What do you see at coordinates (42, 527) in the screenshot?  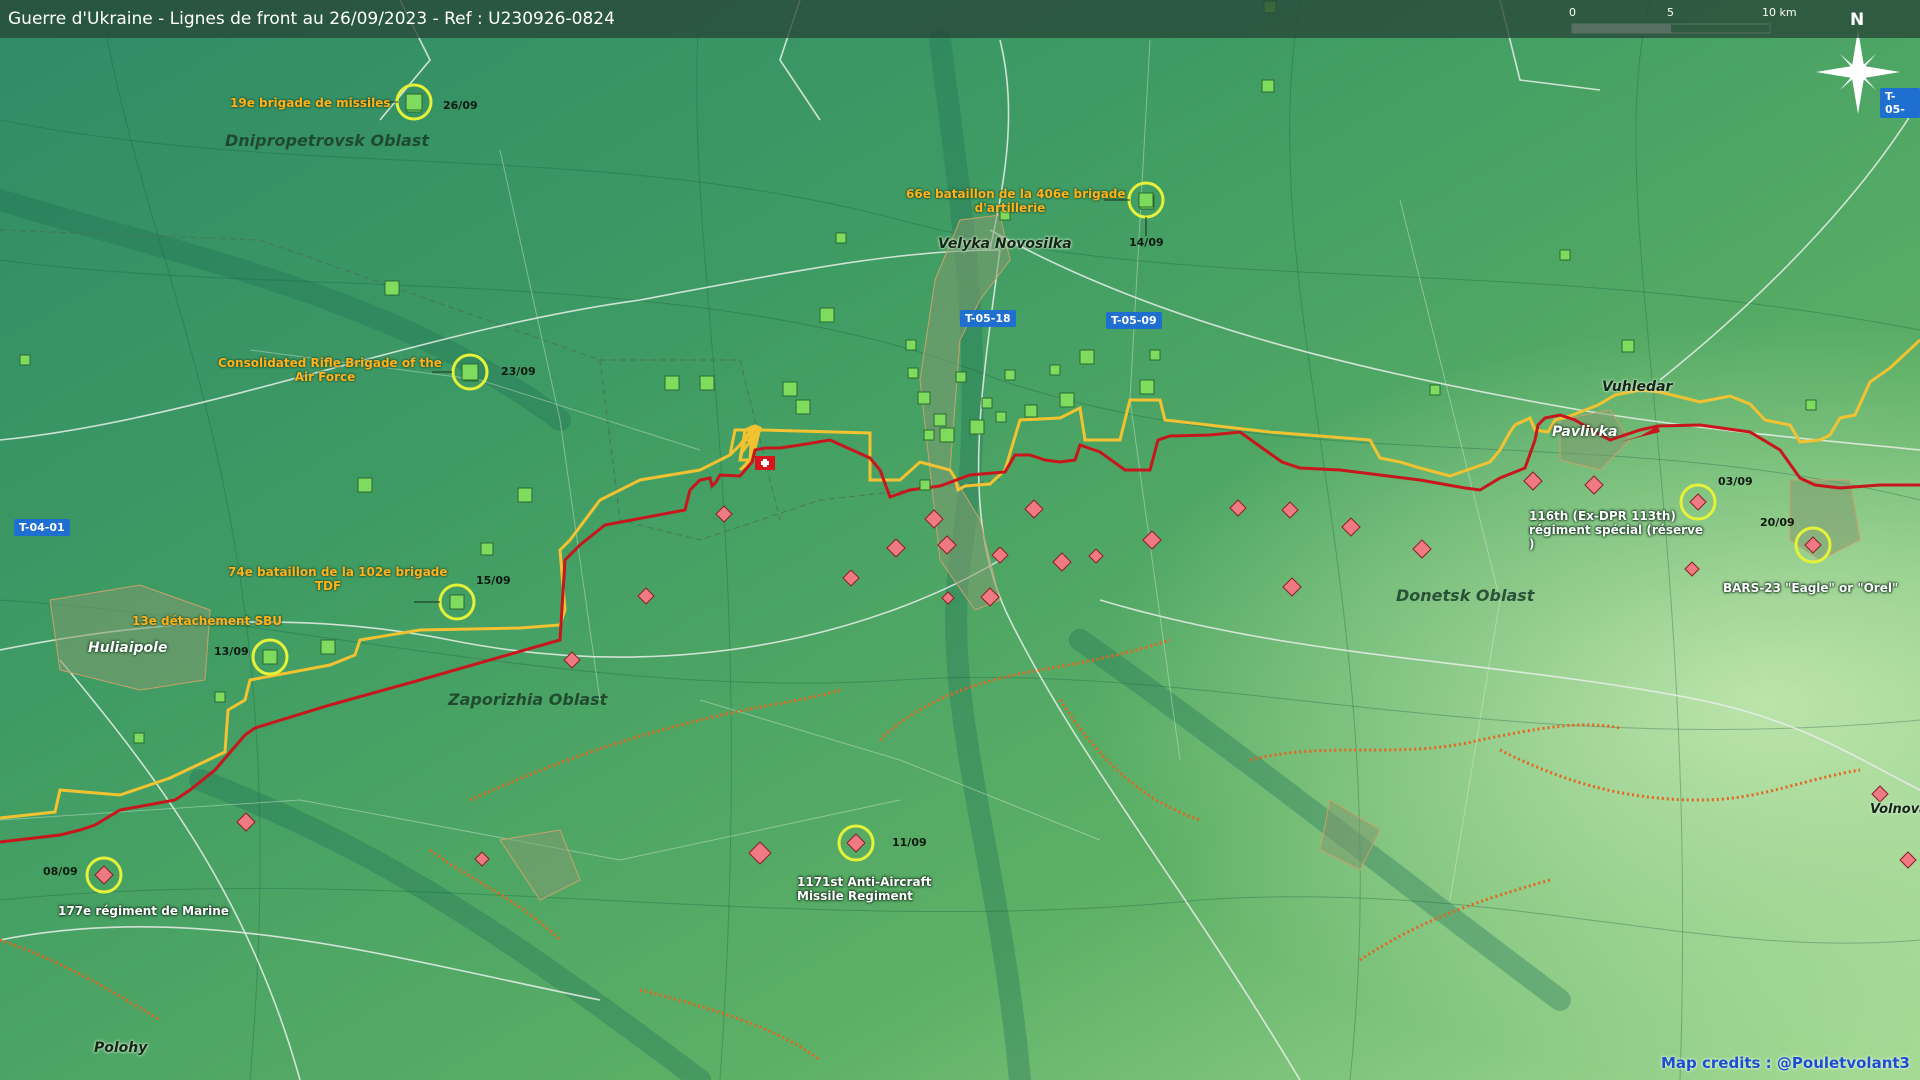 I see `road-badge-t0401: T-04-01` at bounding box center [42, 527].